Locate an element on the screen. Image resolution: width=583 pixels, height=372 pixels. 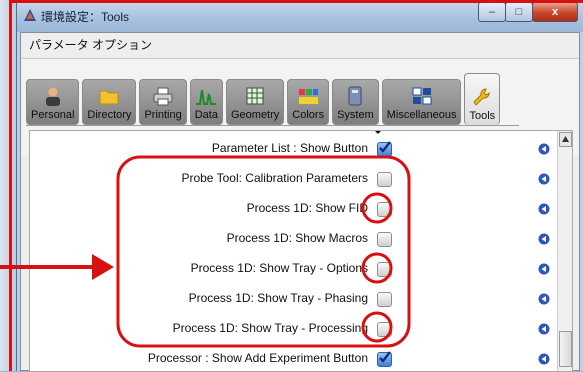
option-row: Process 1D: Show Tray - Phasing is located at coordinates (293, 298).